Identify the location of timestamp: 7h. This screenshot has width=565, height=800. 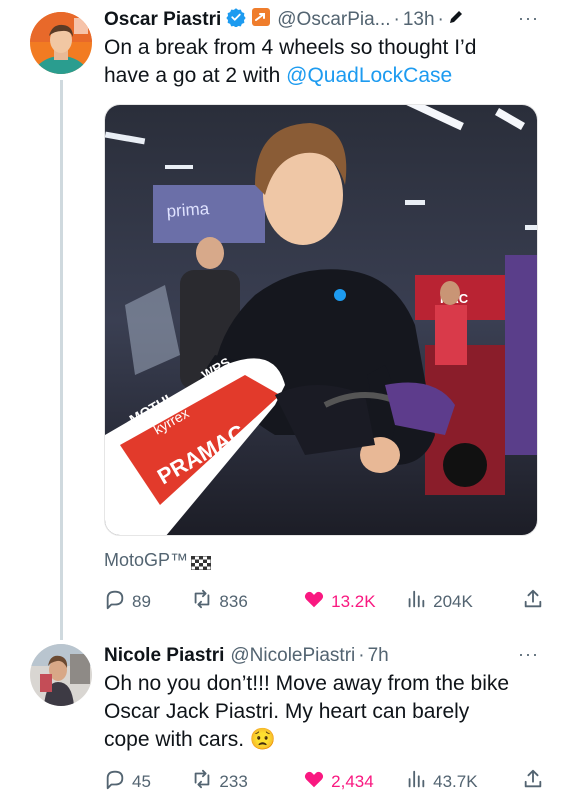
(378, 656).